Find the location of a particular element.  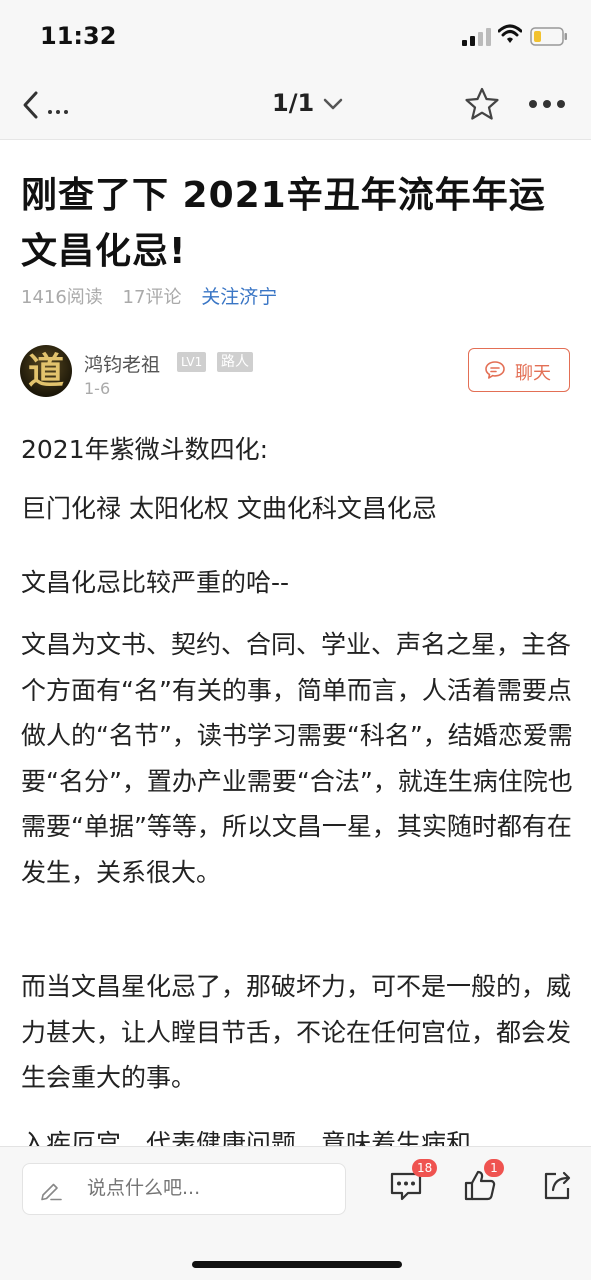

pencil-icon is located at coordinates (51, 1192).